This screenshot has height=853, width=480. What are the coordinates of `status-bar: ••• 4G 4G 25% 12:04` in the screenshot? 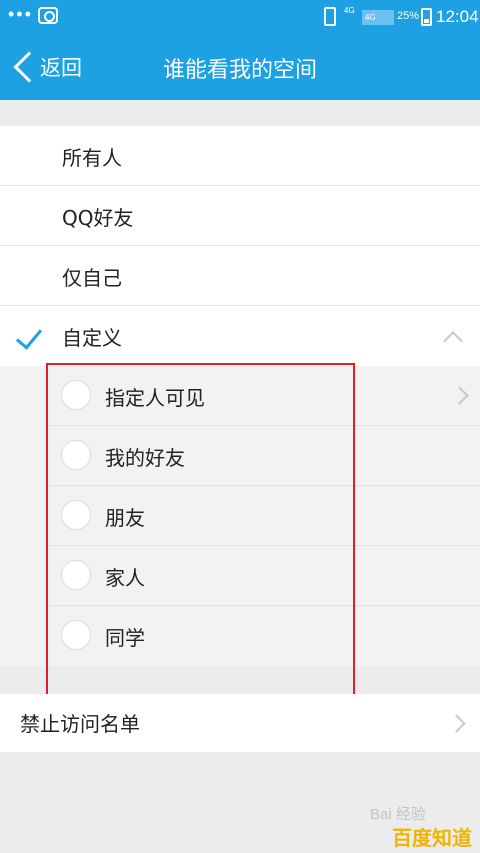 It's located at (240, 17).